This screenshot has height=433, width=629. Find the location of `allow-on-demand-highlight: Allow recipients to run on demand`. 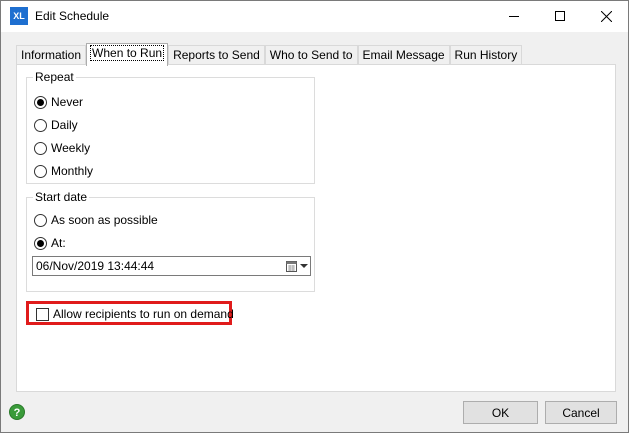

allow-on-demand-highlight: Allow recipients to run on demand is located at coordinates (130, 313).